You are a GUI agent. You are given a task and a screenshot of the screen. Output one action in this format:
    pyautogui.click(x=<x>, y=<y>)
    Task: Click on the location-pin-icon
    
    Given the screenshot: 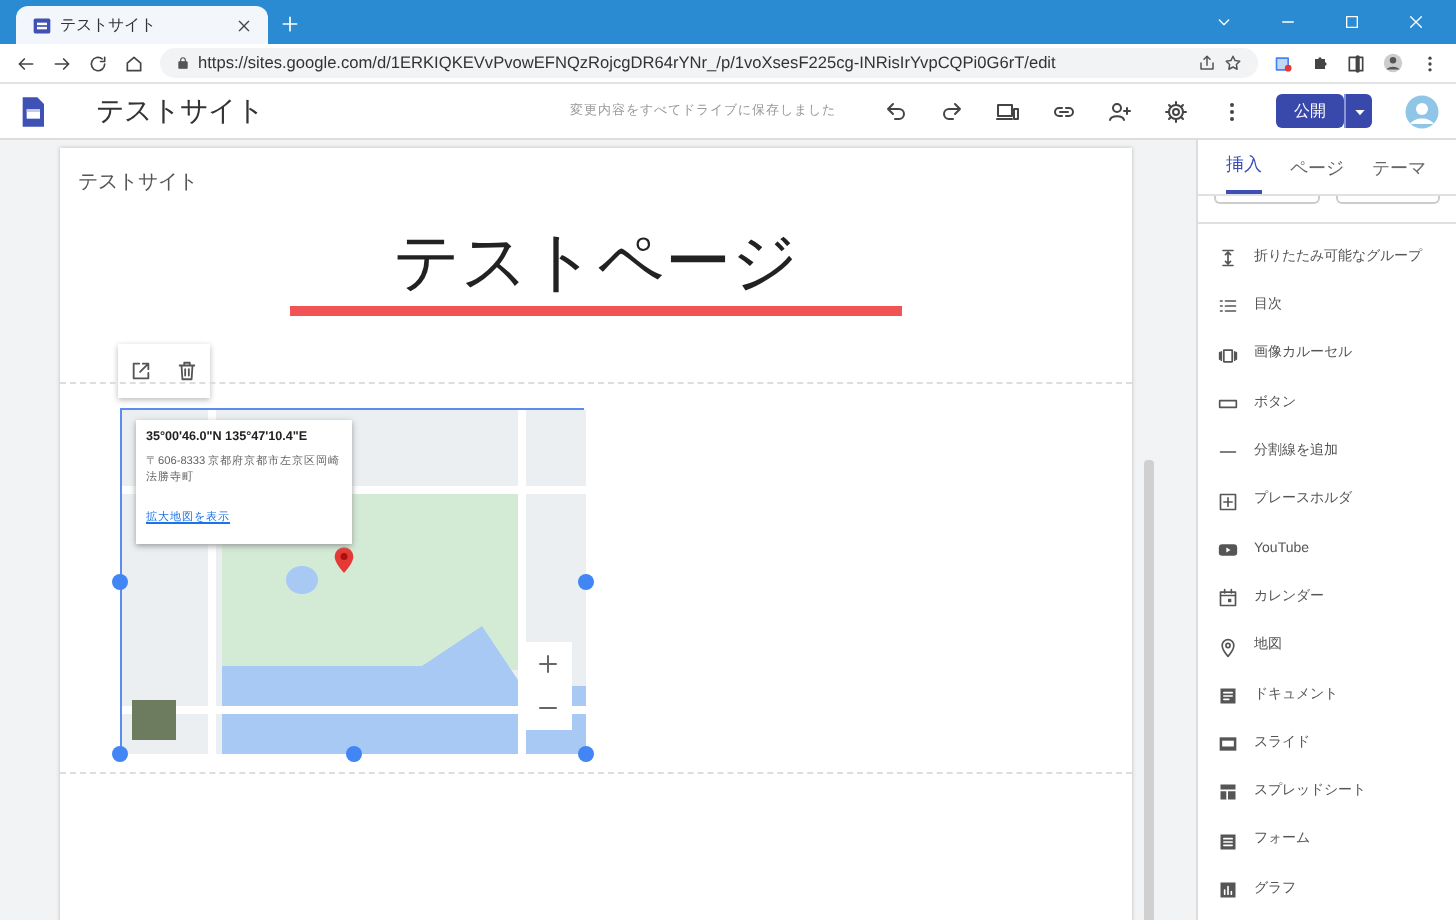 What is the action you would take?
    pyautogui.click(x=1228, y=647)
    